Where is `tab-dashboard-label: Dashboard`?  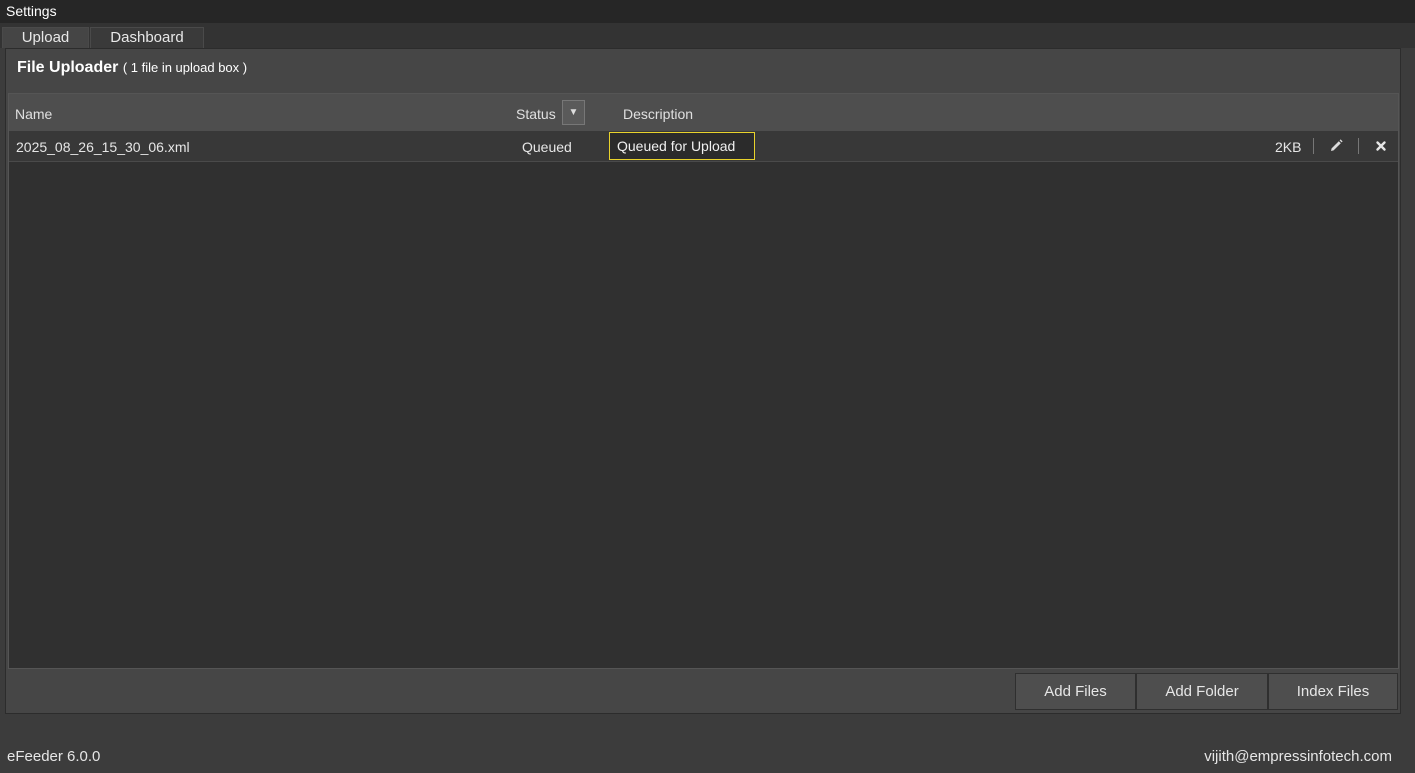 tab-dashboard-label: Dashboard is located at coordinates (147, 37).